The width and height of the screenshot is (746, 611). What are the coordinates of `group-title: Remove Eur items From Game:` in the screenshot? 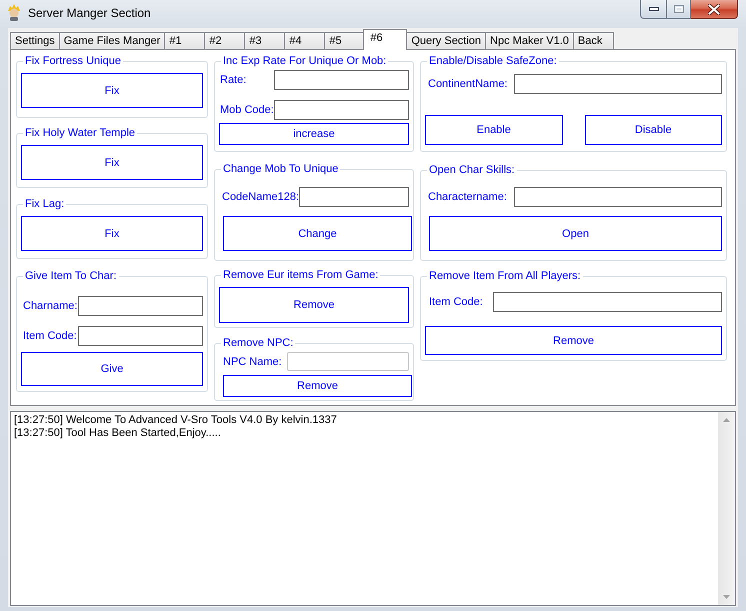 It's located at (301, 275).